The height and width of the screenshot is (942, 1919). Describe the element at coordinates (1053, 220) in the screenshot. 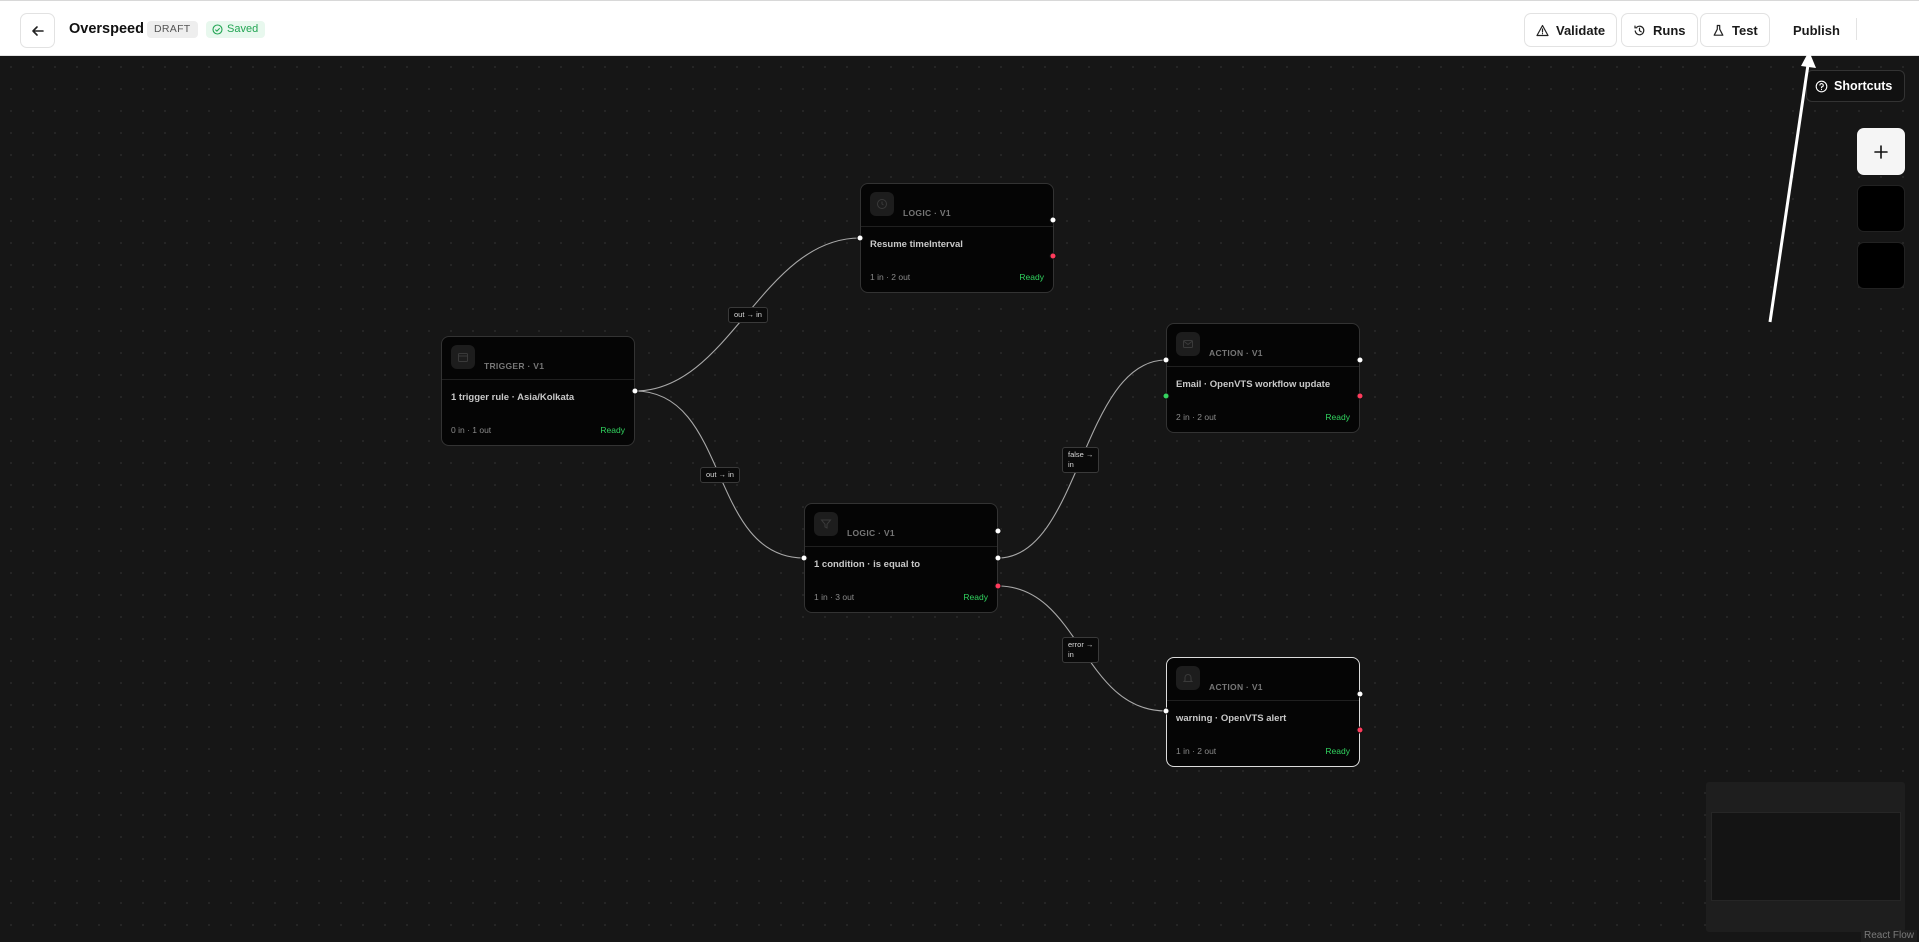

I see `resume-output-handle` at that location.